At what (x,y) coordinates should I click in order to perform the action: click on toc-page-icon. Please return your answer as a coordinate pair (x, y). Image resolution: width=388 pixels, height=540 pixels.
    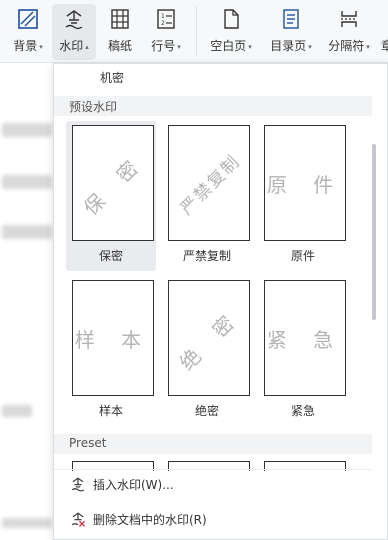
    Looking at the image, I should click on (291, 19).